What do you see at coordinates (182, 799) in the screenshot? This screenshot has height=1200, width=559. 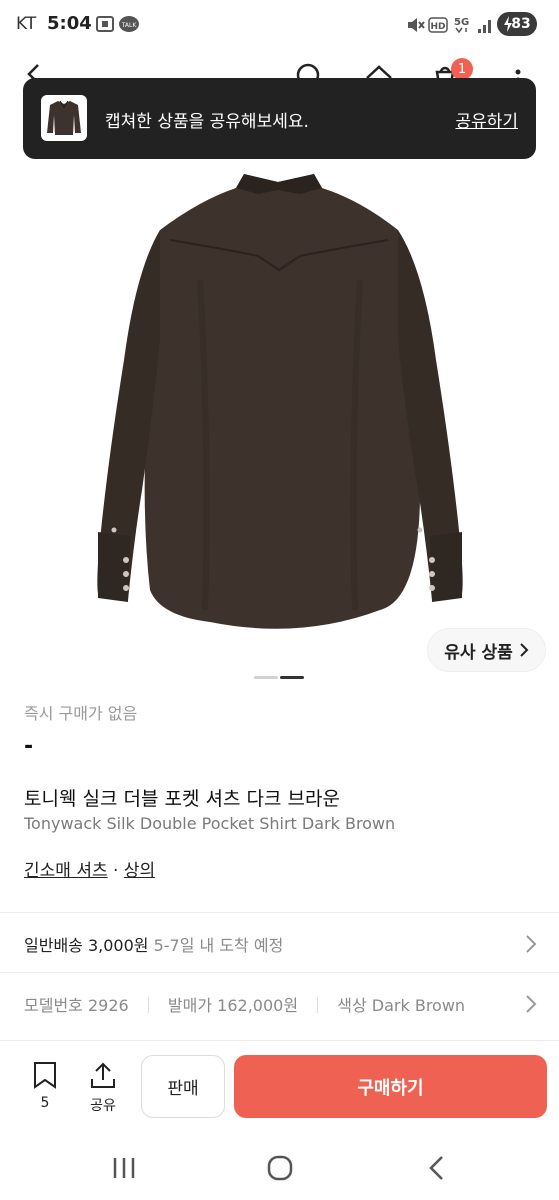 I see `product-name-korean: 토니웩 실크 더블 포켓 셔츠 다크 브라운` at bounding box center [182, 799].